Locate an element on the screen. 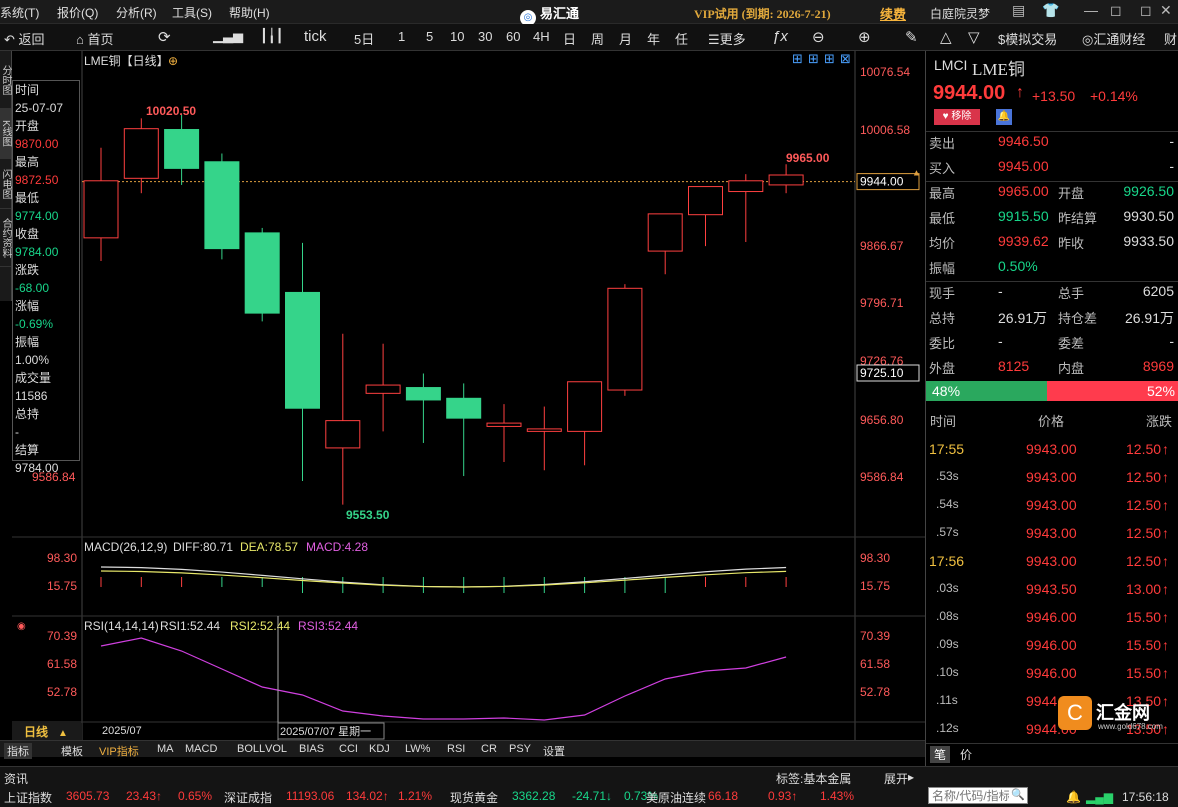  tick-time: .08s is located at coordinates (947, 616).